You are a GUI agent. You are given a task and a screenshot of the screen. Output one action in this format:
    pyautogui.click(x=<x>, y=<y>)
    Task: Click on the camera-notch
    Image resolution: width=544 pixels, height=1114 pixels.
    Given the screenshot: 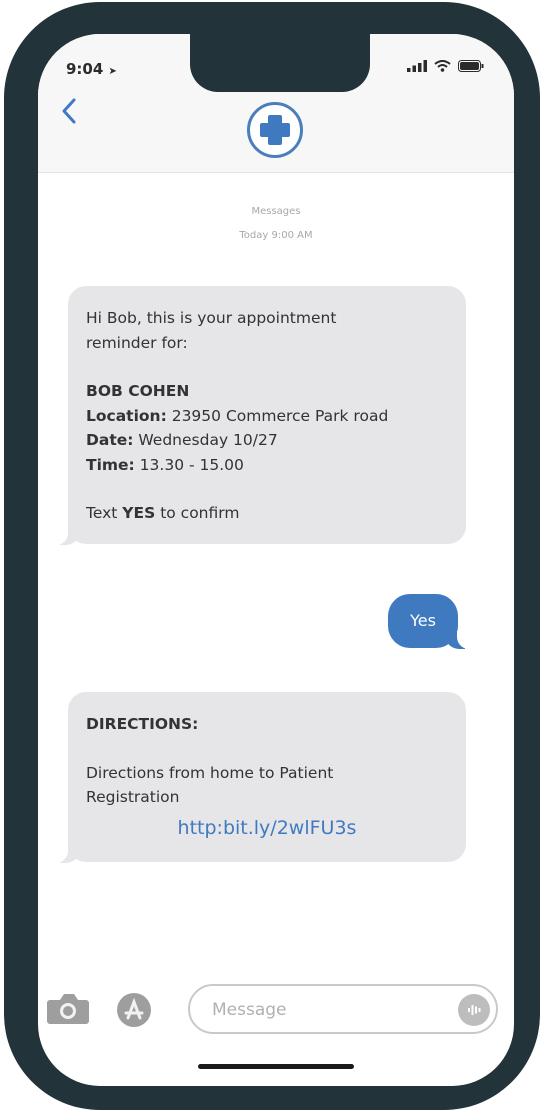 What is the action you would take?
    pyautogui.click(x=280, y=63)
    